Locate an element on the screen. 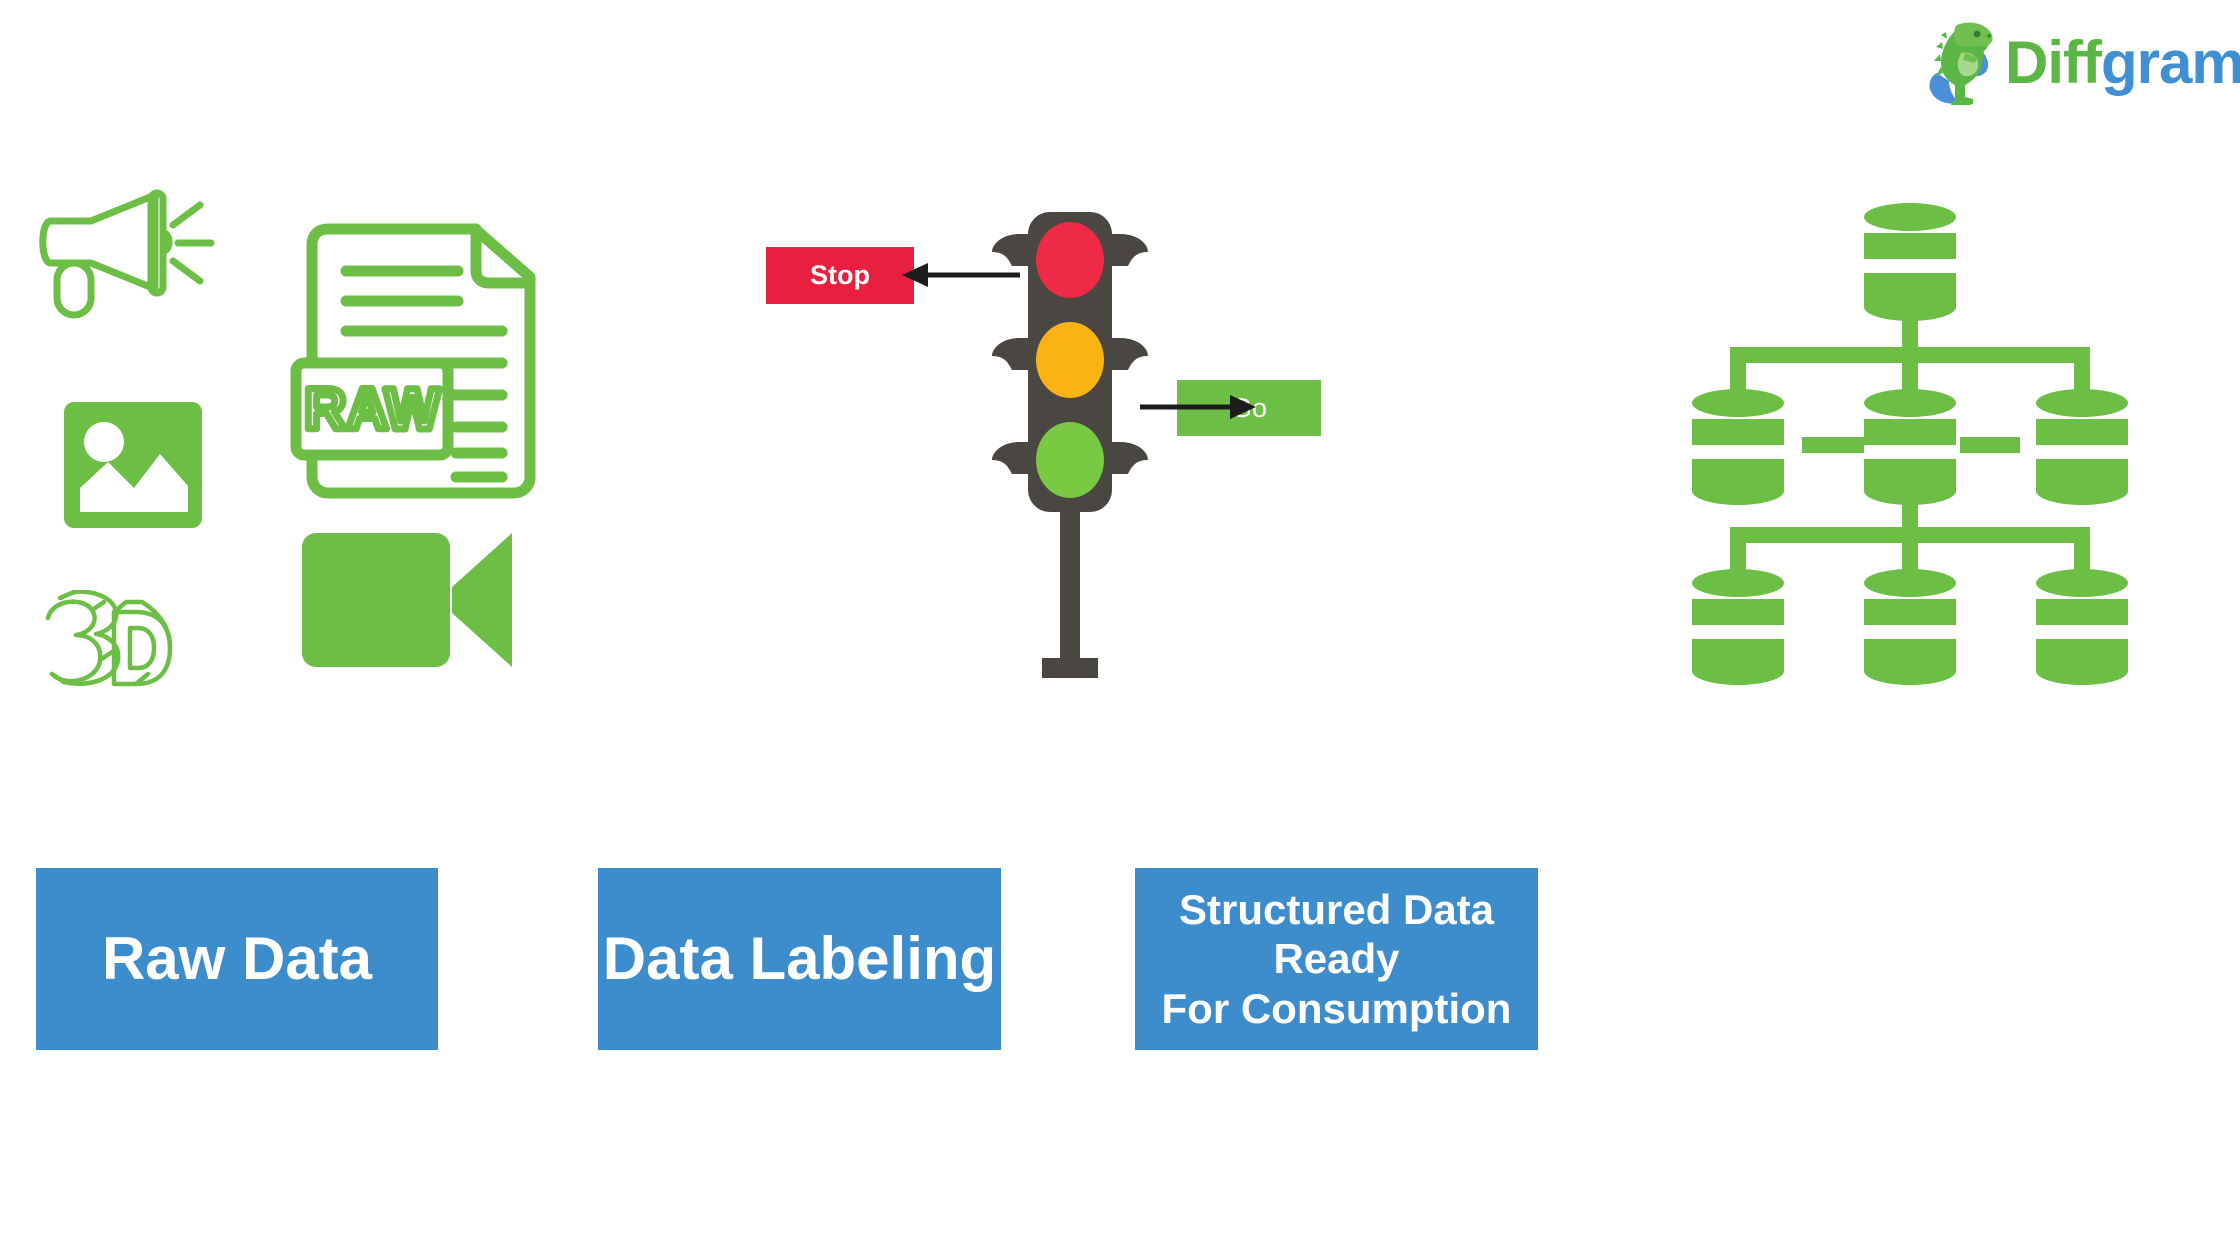 The width and height of the screenshot is (2240, 1260). banner-raw-data: Raw Data is located at coordinates (237, 959).